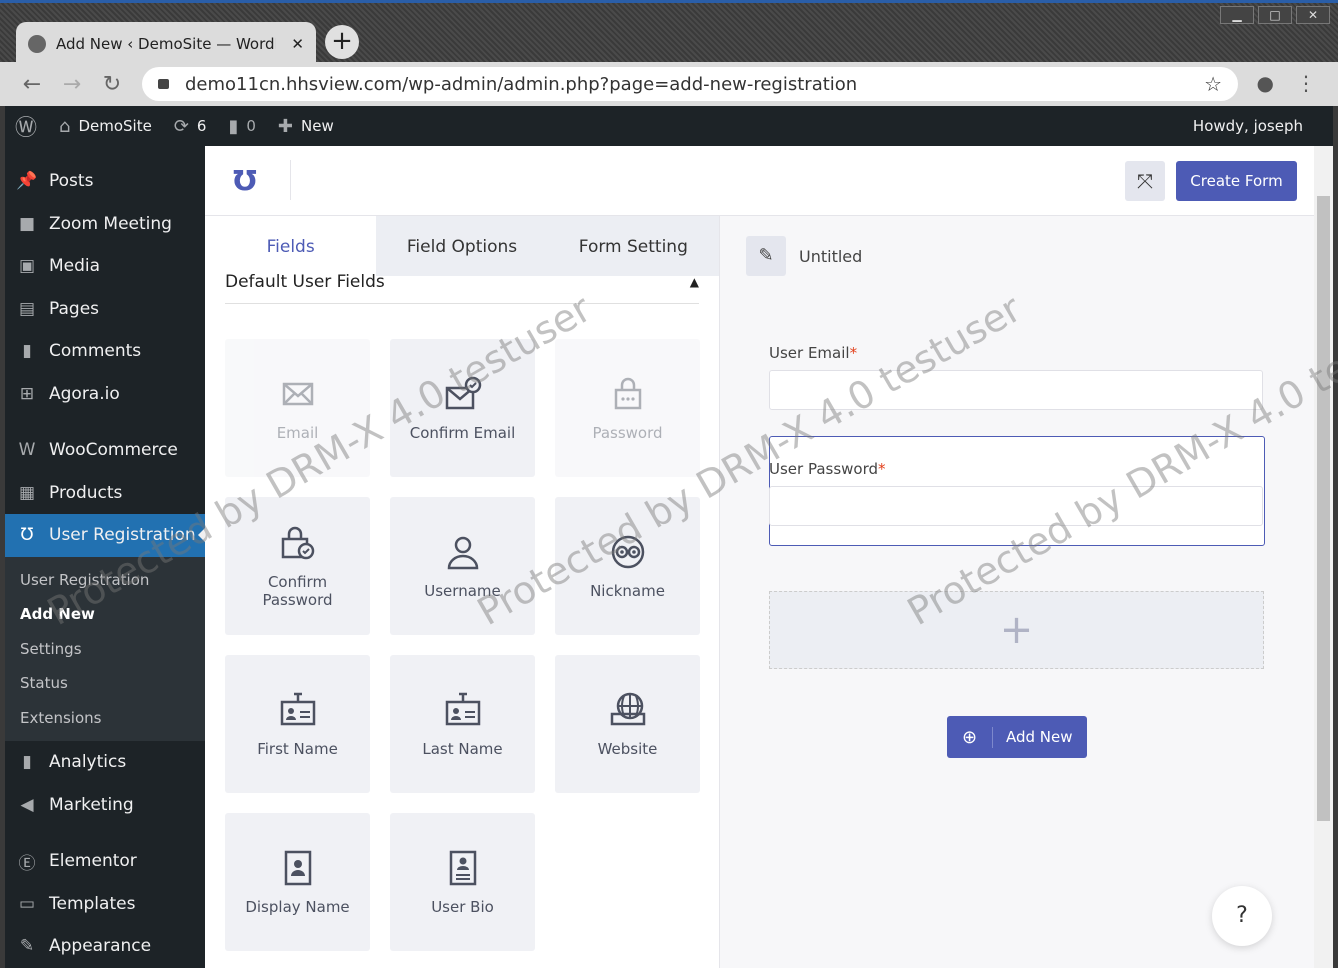 The height and width of the screenshot is (968, 1338). I want to click on field-confirm-password: Confirm Password, so click(297, 566).